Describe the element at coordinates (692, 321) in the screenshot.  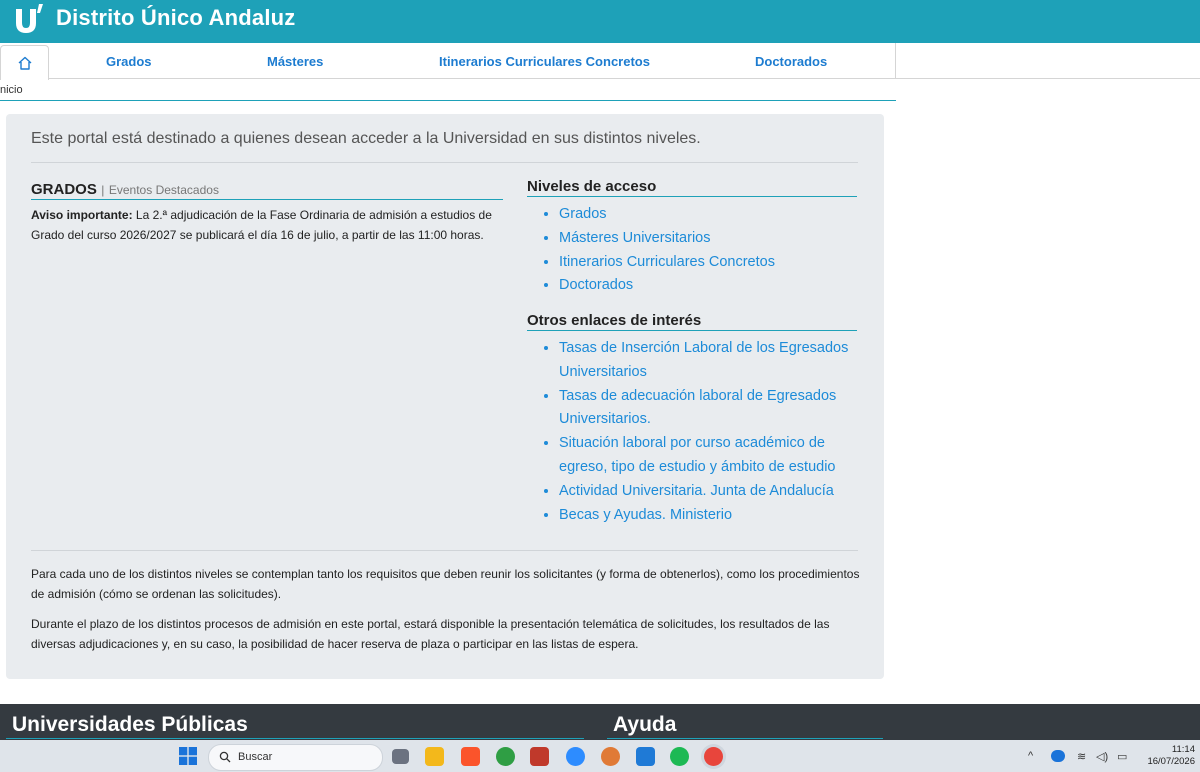
I see `otros-heading: Otros enlaces de interés` at that location.